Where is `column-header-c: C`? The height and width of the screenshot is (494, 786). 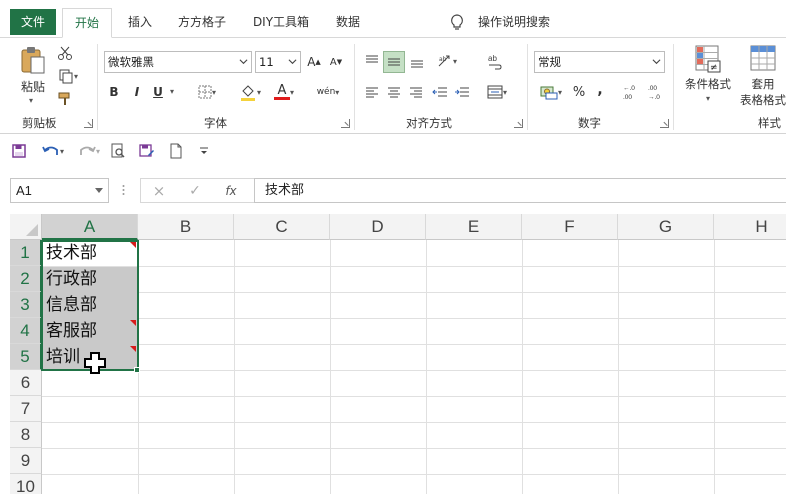 column-header-c: C is located at coordinates (282, 227).